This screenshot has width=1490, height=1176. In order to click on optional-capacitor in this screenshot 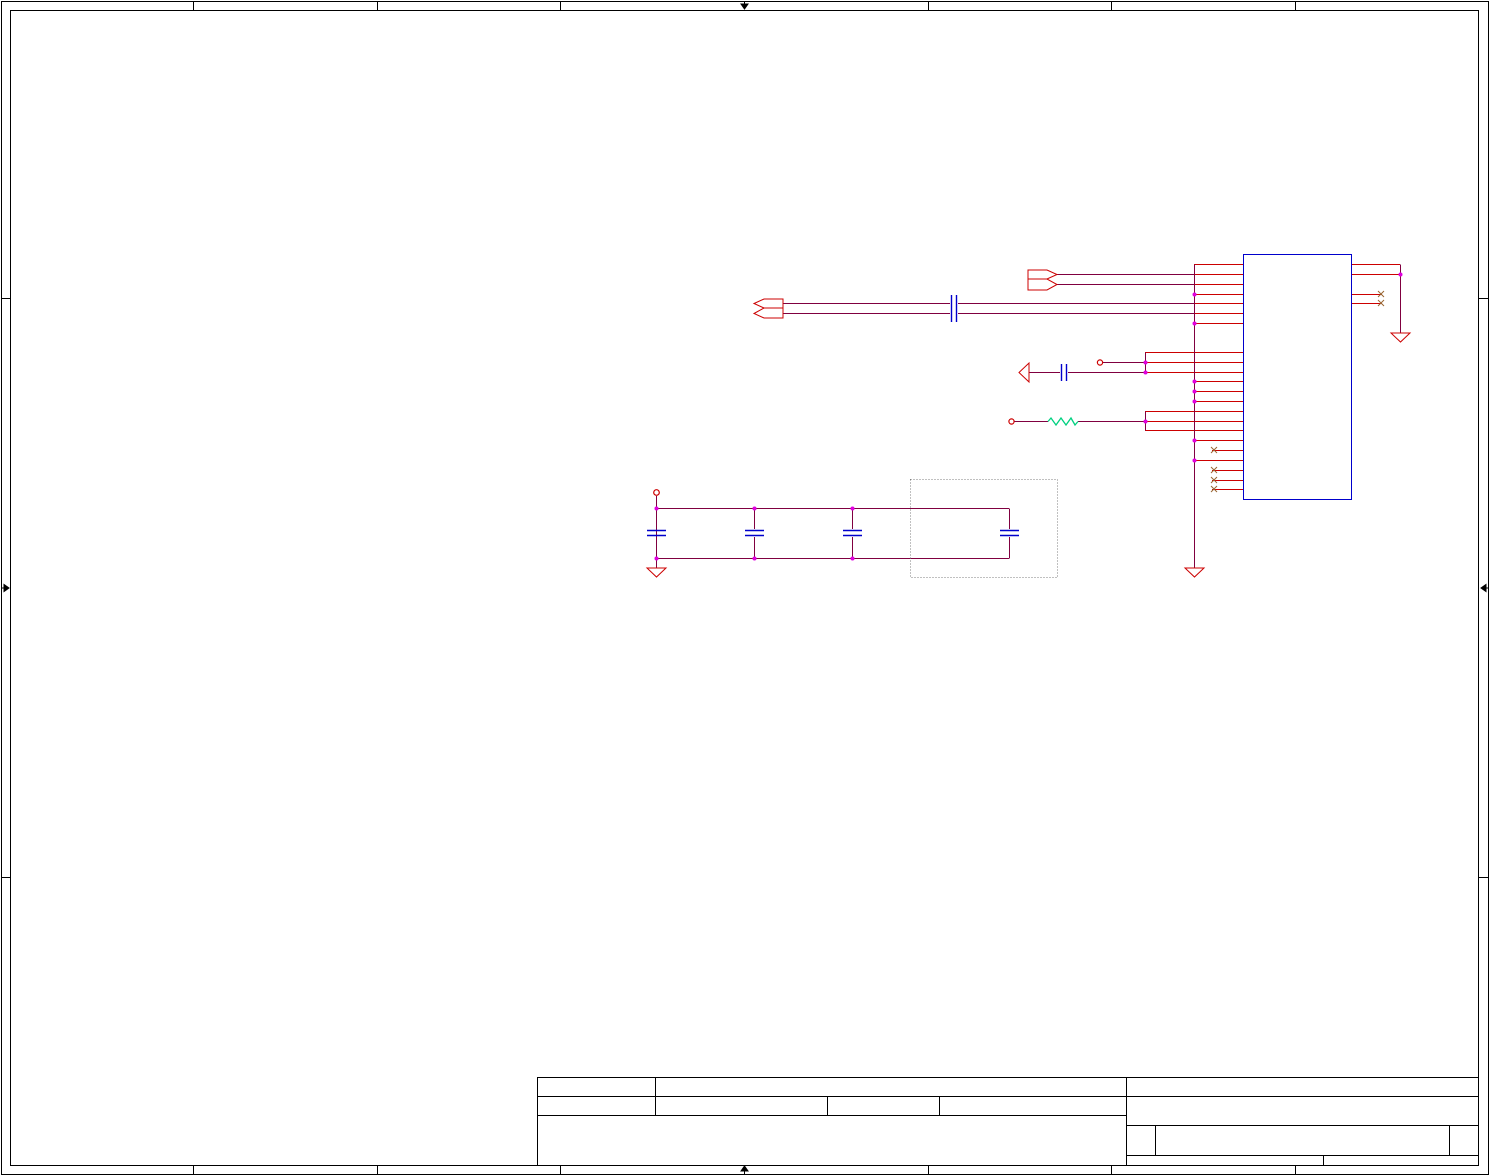, I will do `click(1009, 533)`.